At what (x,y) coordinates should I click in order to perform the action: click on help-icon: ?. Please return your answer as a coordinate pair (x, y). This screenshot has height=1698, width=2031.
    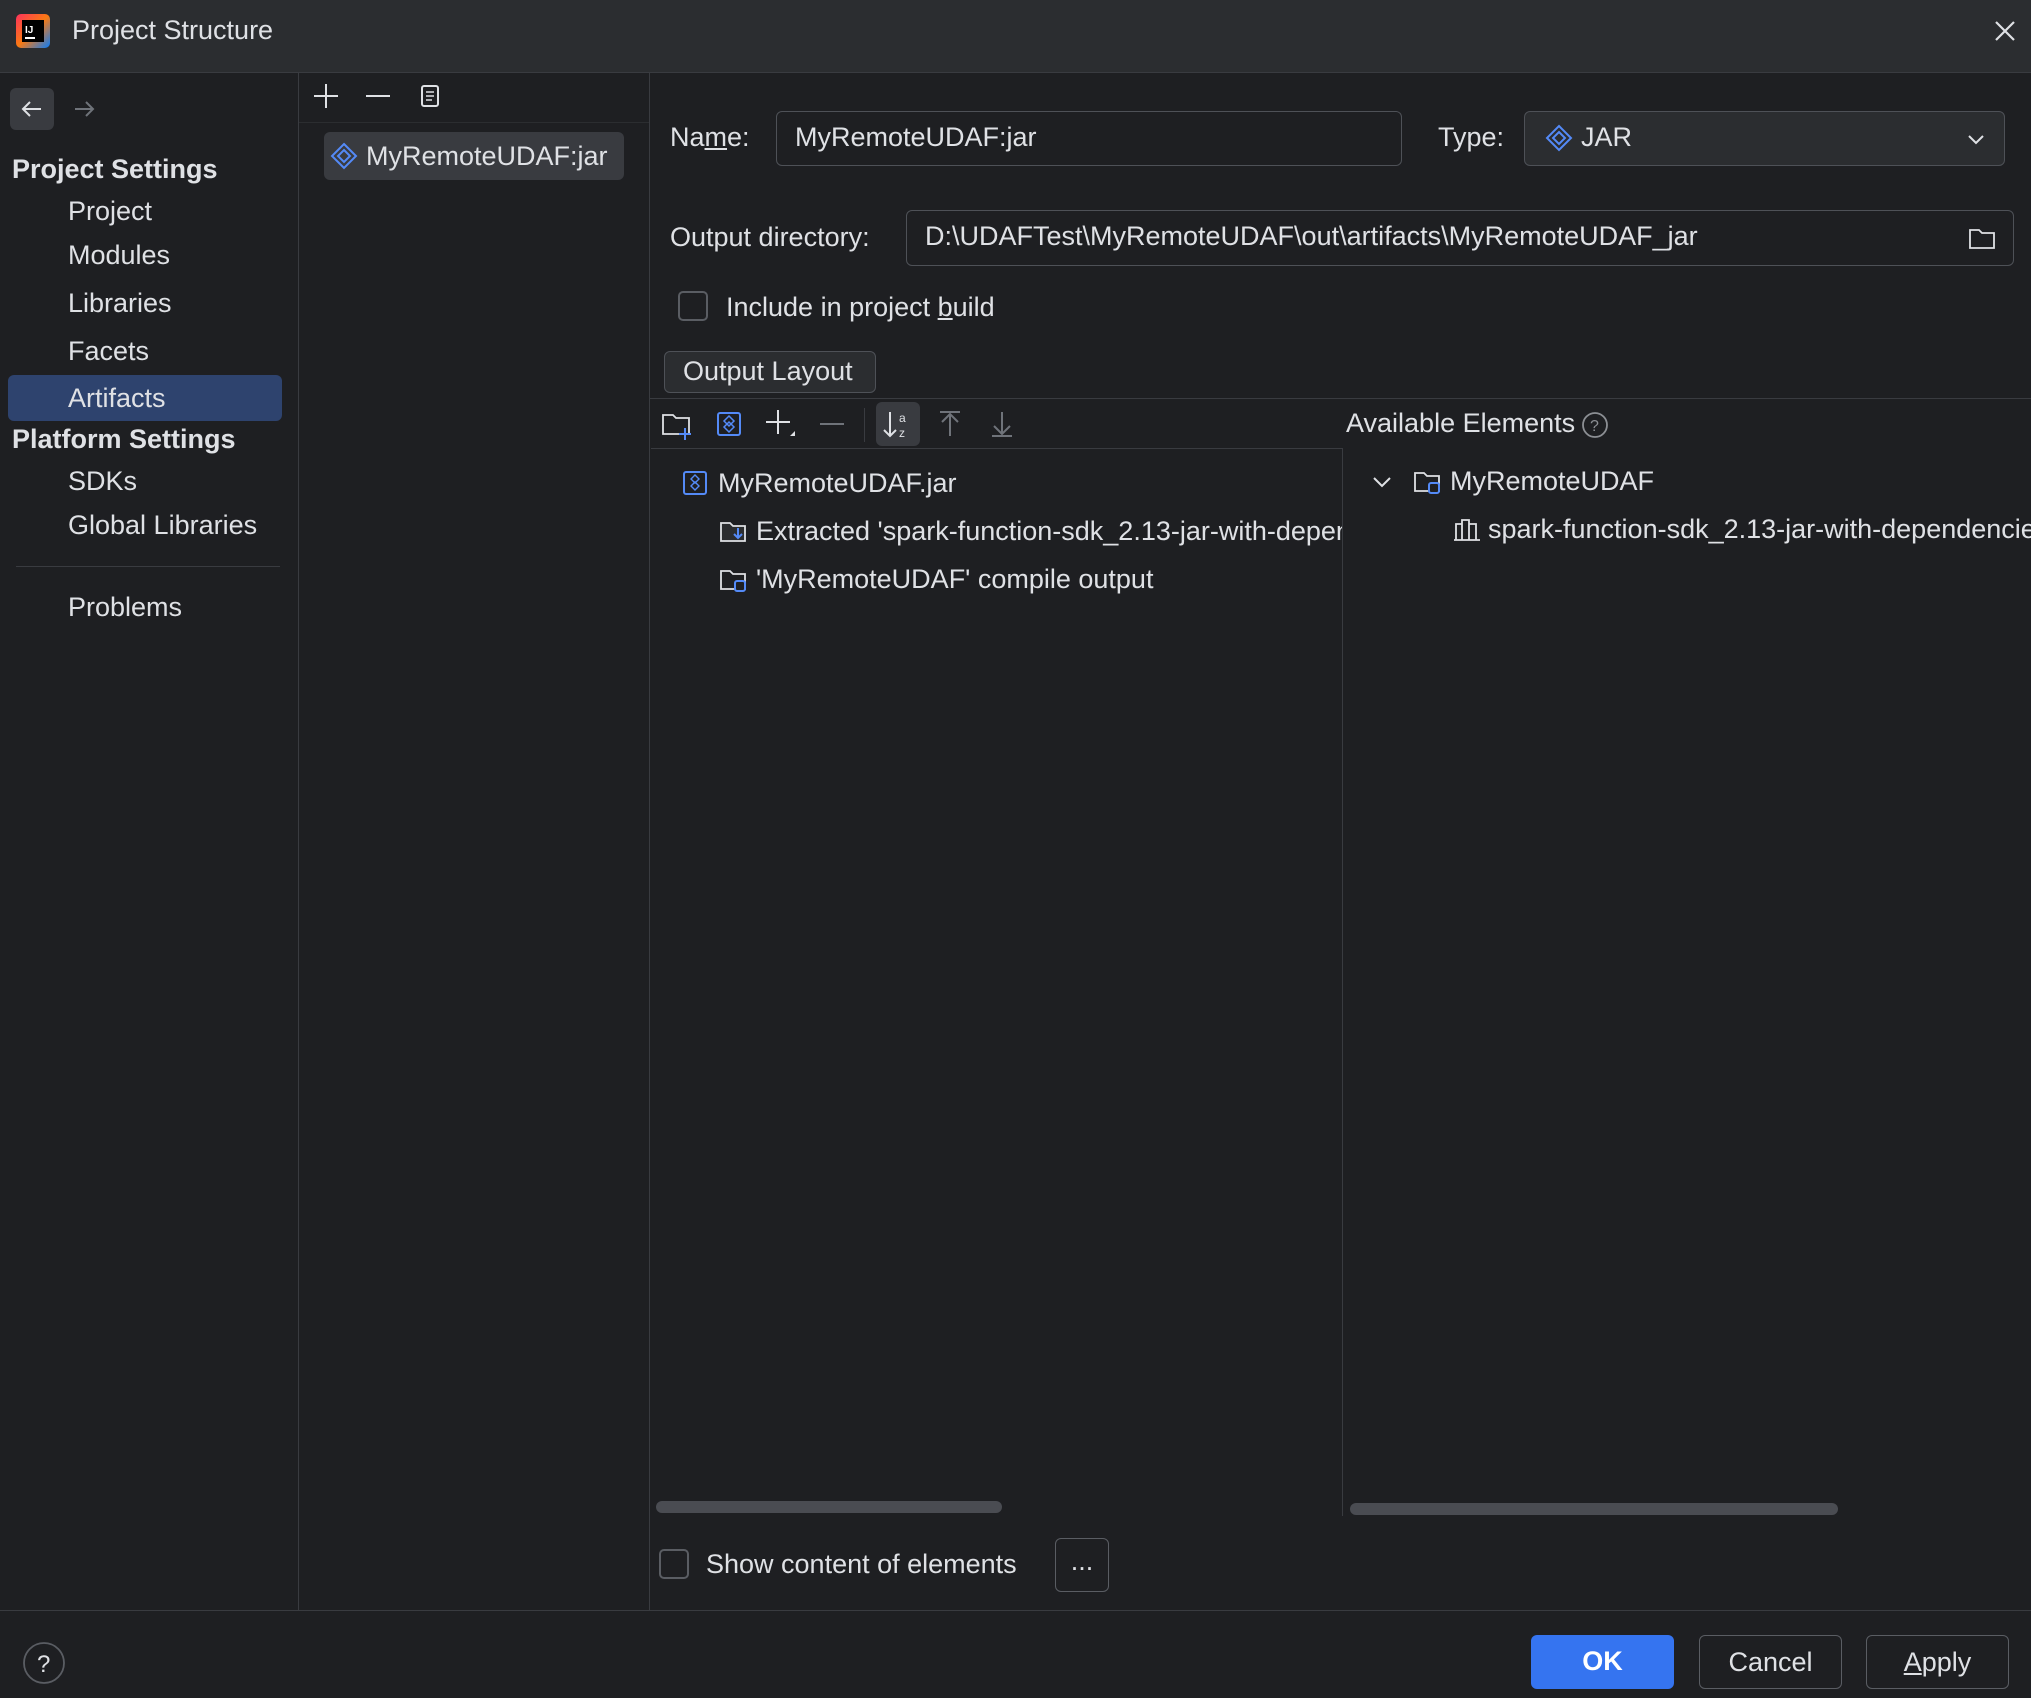
    Looking at the image, I should click on (44, 1663).